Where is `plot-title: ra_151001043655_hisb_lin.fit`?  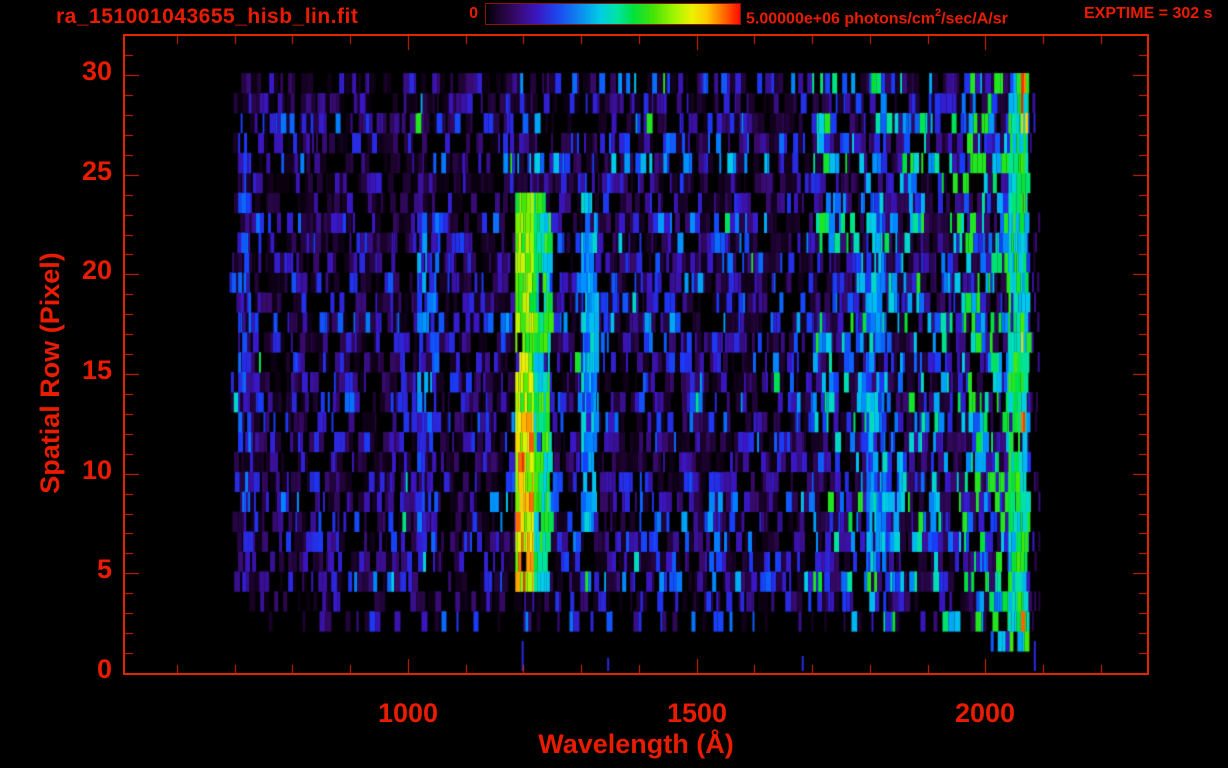 plot-title: ra_151001043655_hisb_lin.fit is located at coordinates (207, 16).